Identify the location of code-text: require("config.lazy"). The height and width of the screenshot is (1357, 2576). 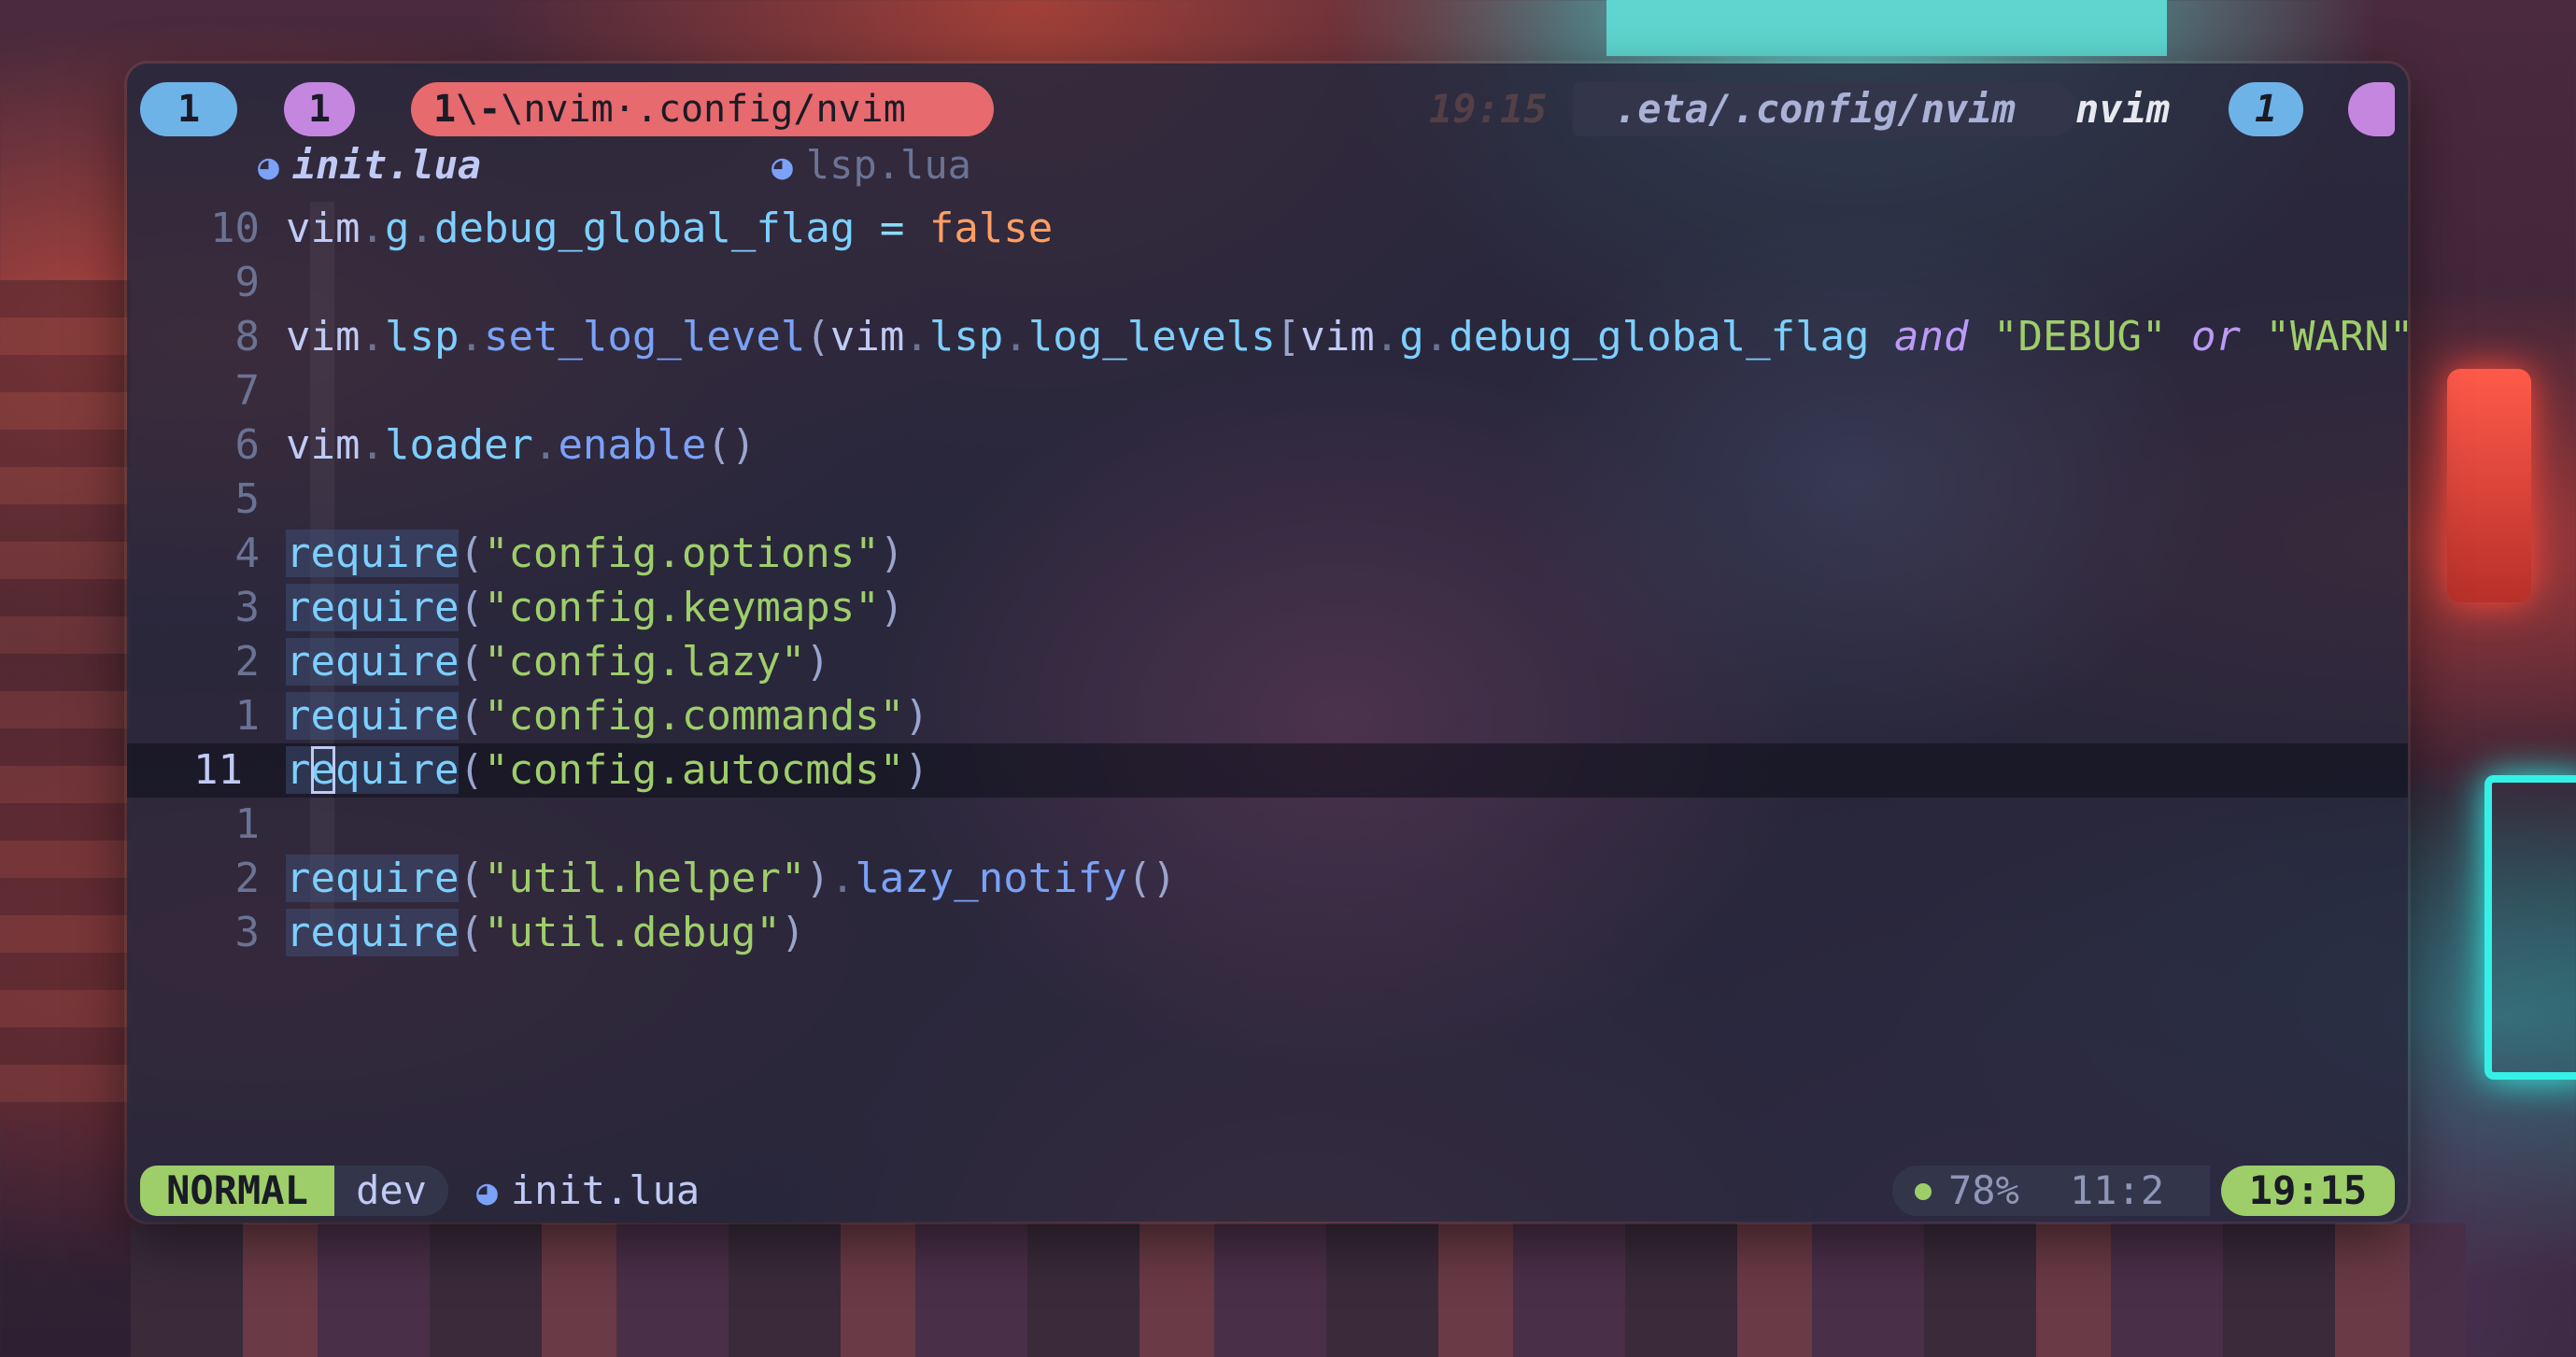
(558, 662).